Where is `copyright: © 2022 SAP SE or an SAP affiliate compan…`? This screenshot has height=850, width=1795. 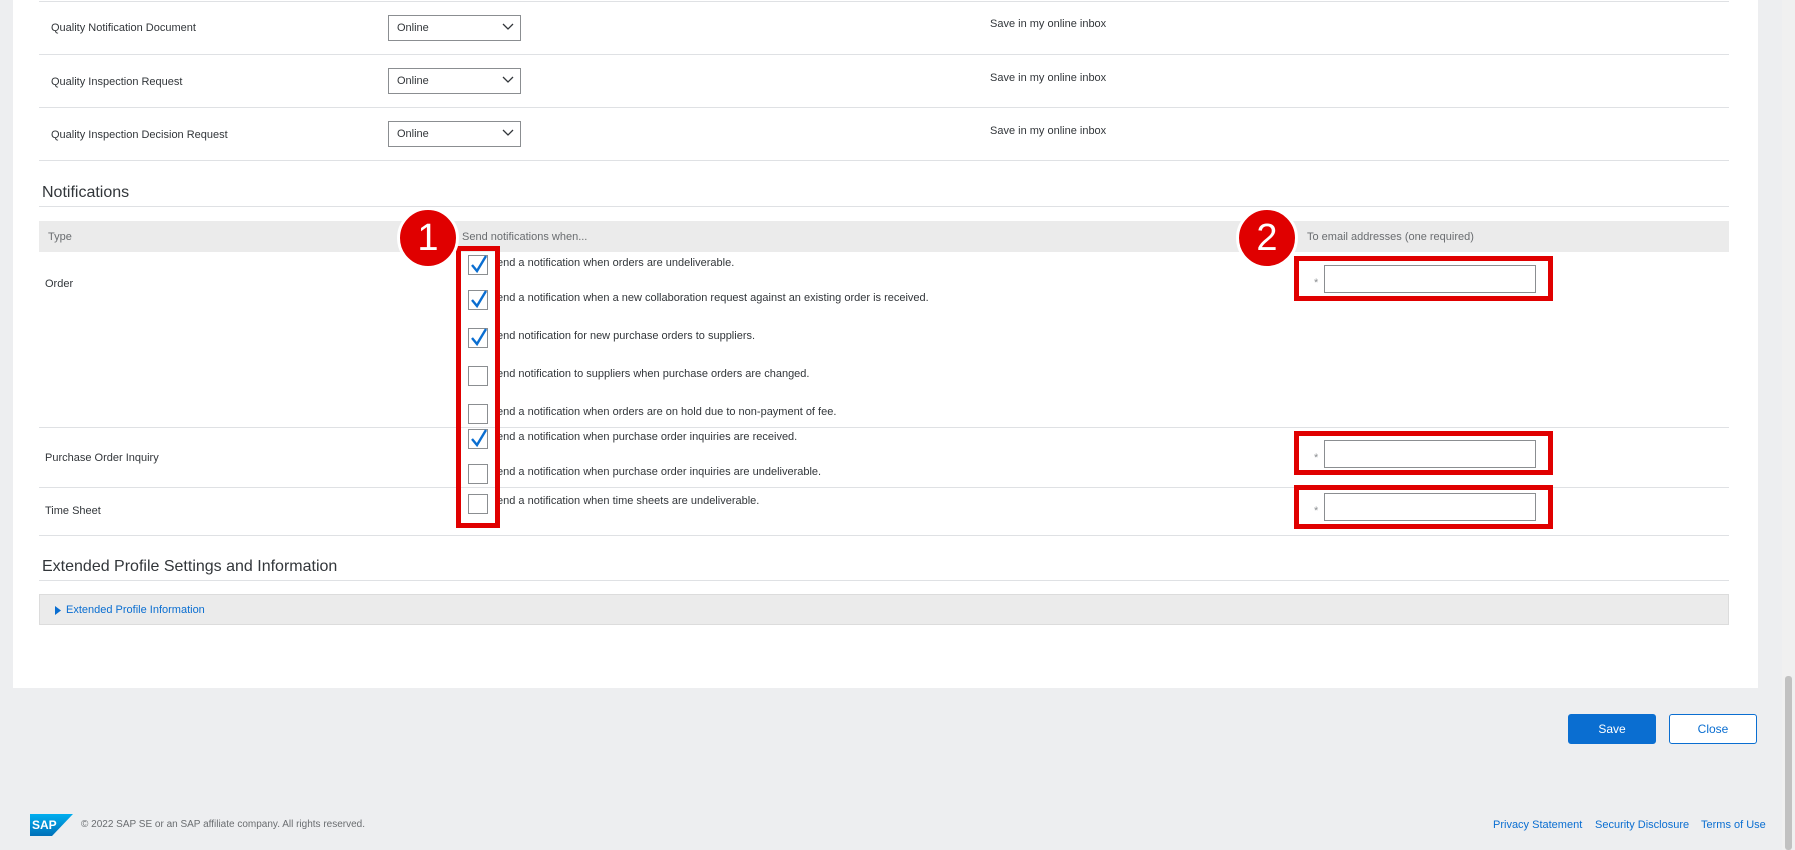 copyright: © 2022 SAP SE or an SAP affiliate compan… is located at coordinates (223, 824).